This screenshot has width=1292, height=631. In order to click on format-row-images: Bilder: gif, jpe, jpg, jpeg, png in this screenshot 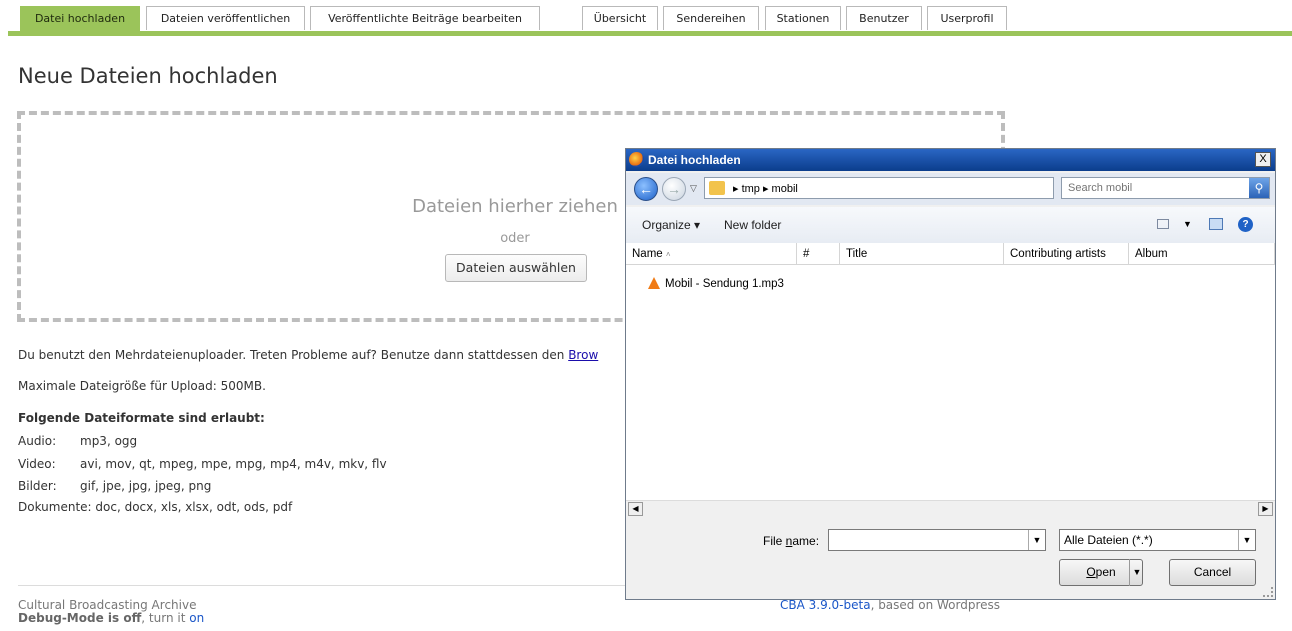, I will do `click(114, 486)`.